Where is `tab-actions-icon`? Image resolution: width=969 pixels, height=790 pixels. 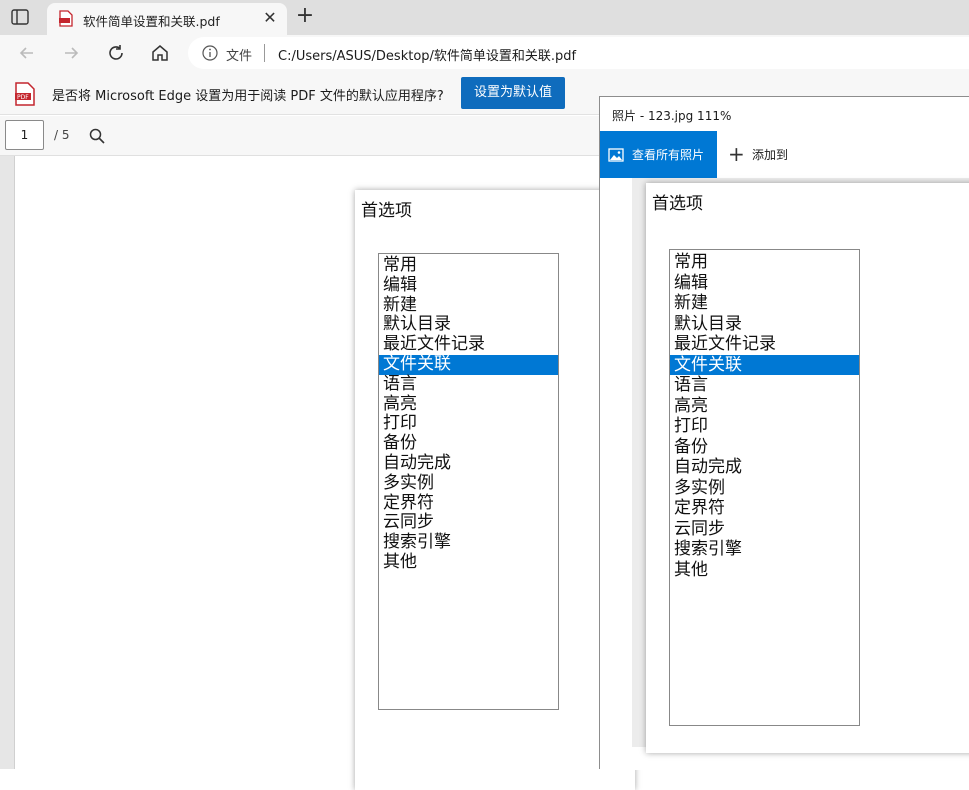
tab-actions-icon is located at coordinates (20, 17).